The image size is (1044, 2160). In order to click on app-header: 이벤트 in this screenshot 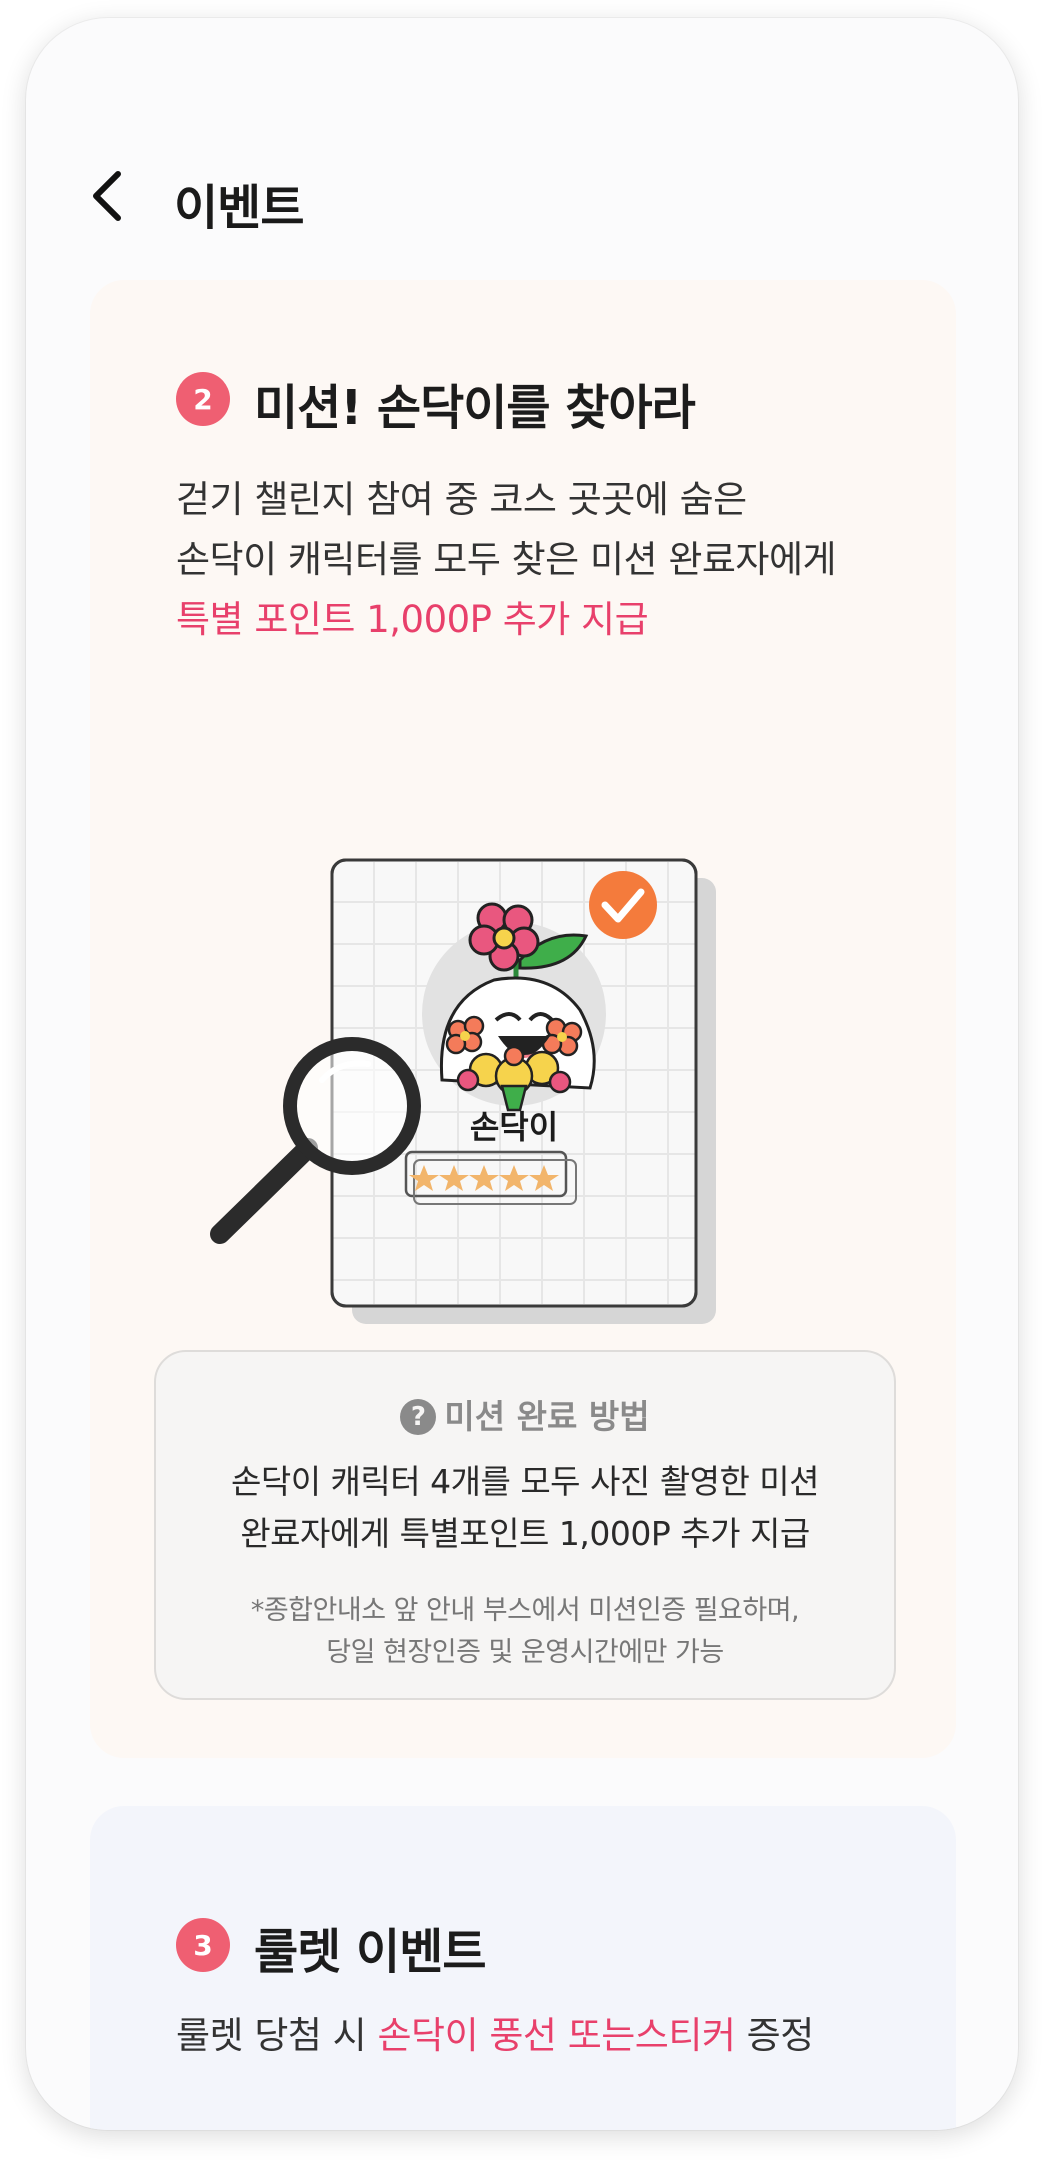, I will do `click(522, 188)`.